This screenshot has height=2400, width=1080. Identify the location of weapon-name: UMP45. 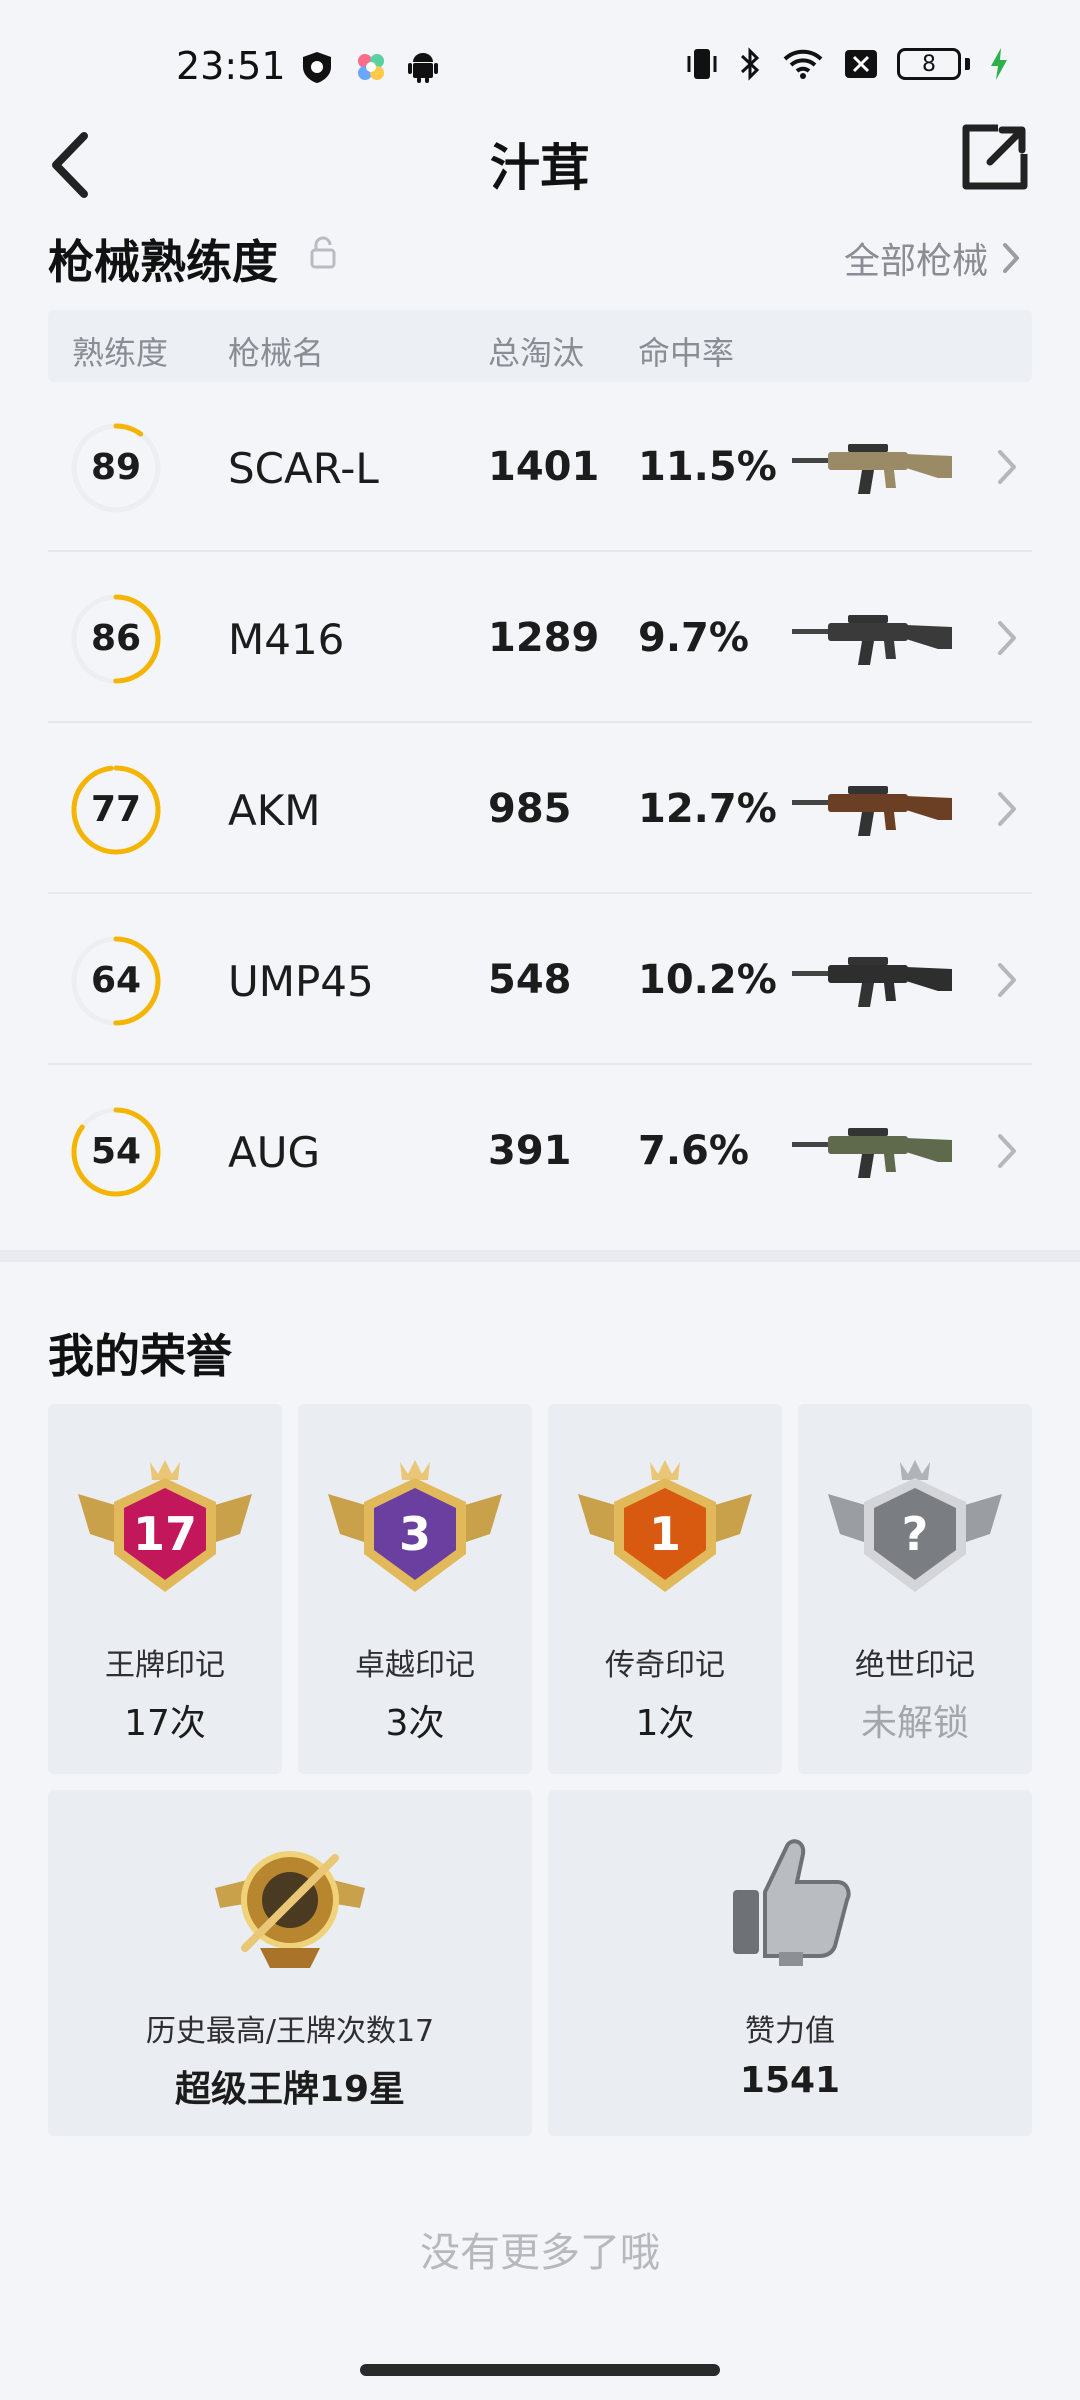
(301, 981).